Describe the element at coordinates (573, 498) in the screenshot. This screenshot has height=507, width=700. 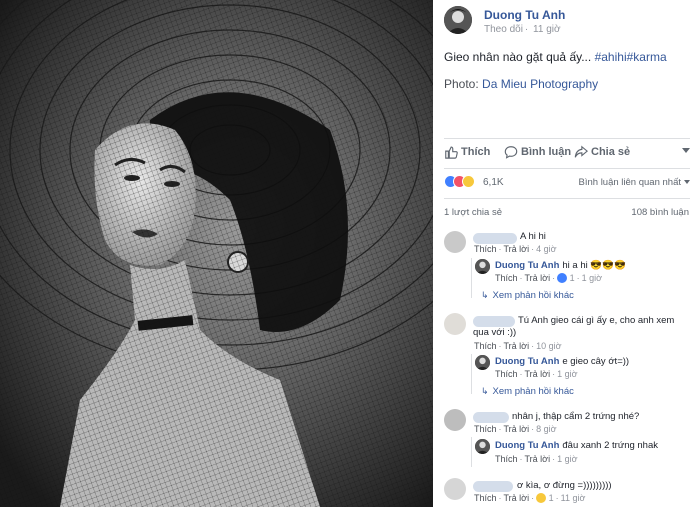
I see `comment-time: 11 giờ` at that location.